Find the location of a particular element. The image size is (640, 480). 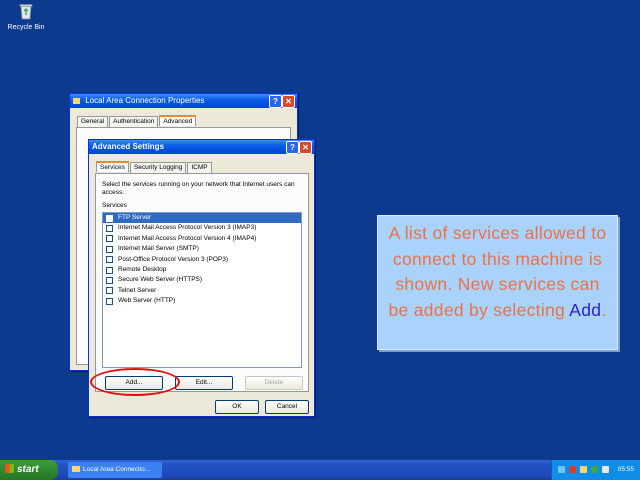

front-window-titlebar: Advanced Settings ? ✕ is located at coordinates (201, 147).